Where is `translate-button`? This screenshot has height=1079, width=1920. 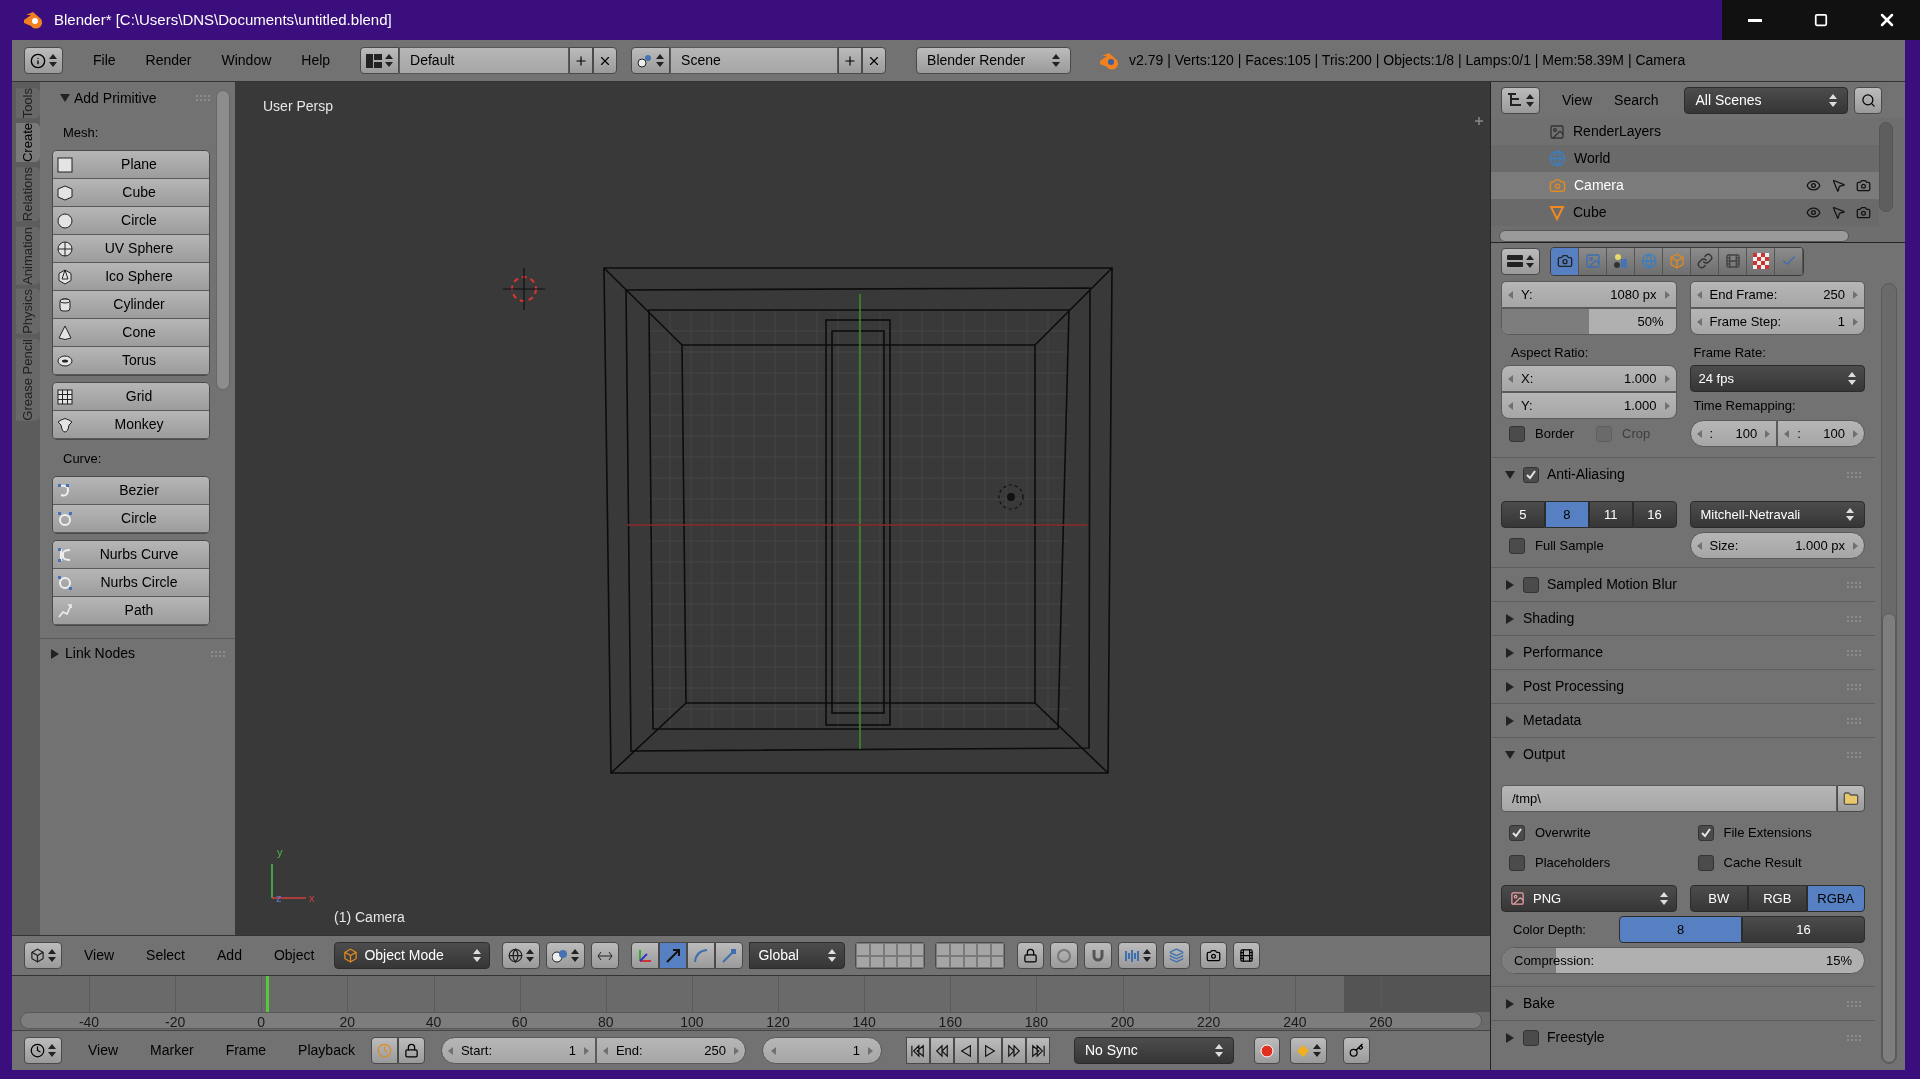
translate-button is located at coordinates (645, 955).